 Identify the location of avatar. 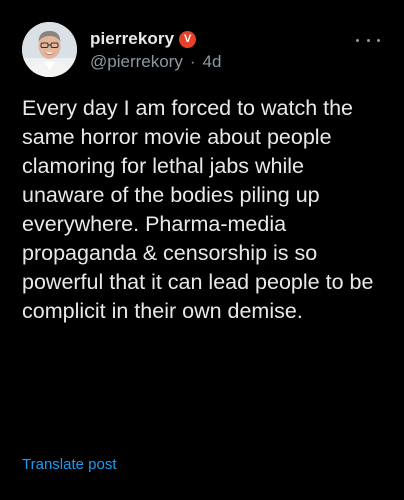
(49, 49).